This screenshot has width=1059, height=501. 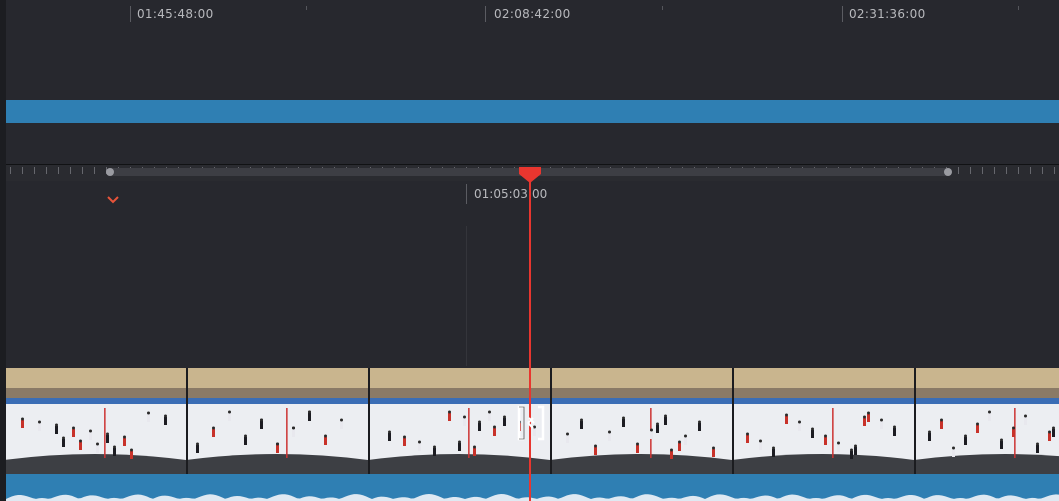 I want to click on upper-timeline-clip, so click(x=532, y=111).